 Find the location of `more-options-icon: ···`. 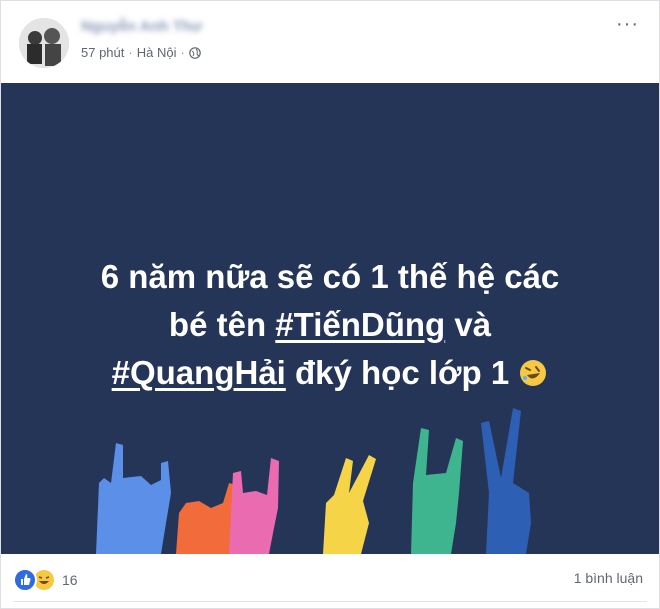

more-options-icon: ··· is located at coordinates (627, 24).